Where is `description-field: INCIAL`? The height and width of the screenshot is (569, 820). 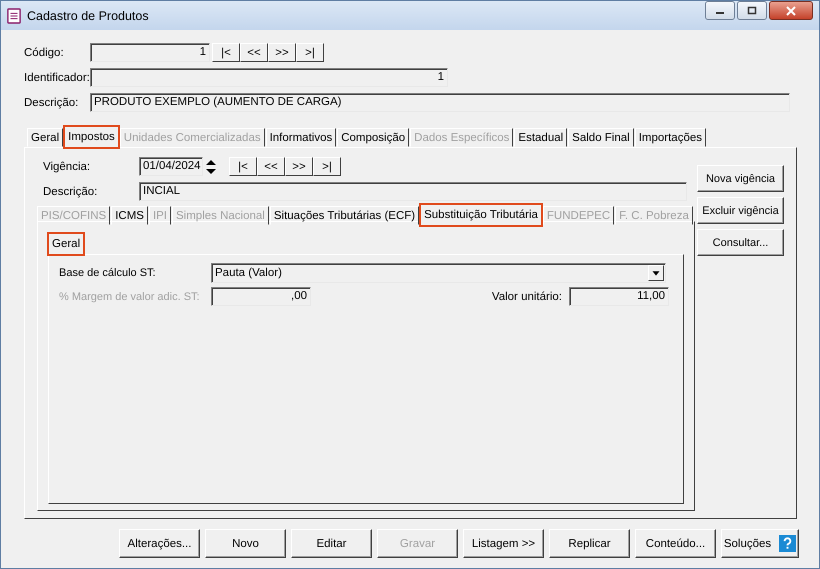
description-field: INCIAL is located at coordinates (413, 191).